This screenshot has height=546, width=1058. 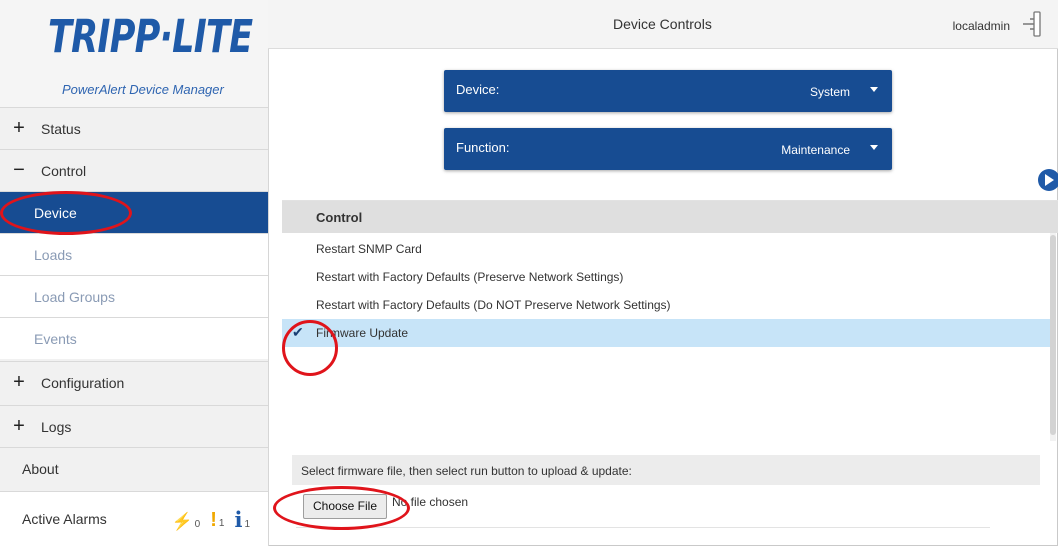 I want to click on critical-count: 0, so click(x=197, y=524).